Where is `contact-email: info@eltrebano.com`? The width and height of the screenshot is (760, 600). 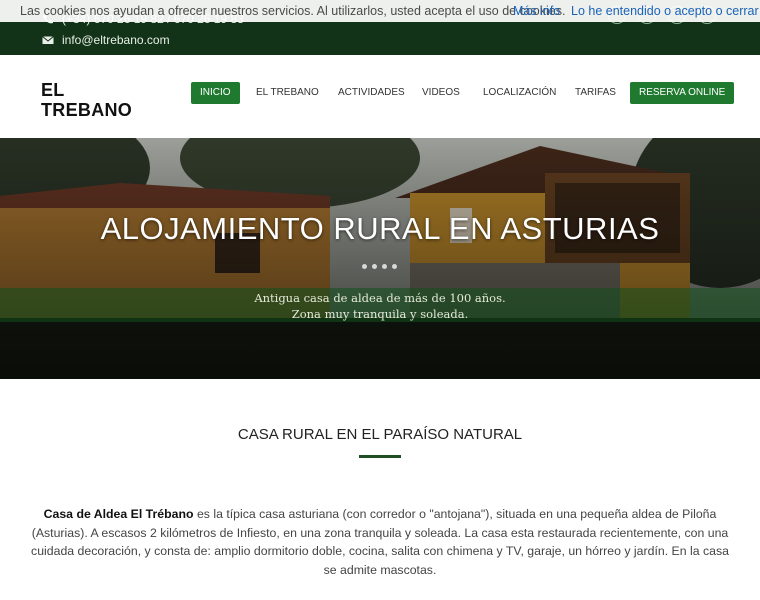
contact-email: info@eltrebano.com is located at coordinates (106, 40).